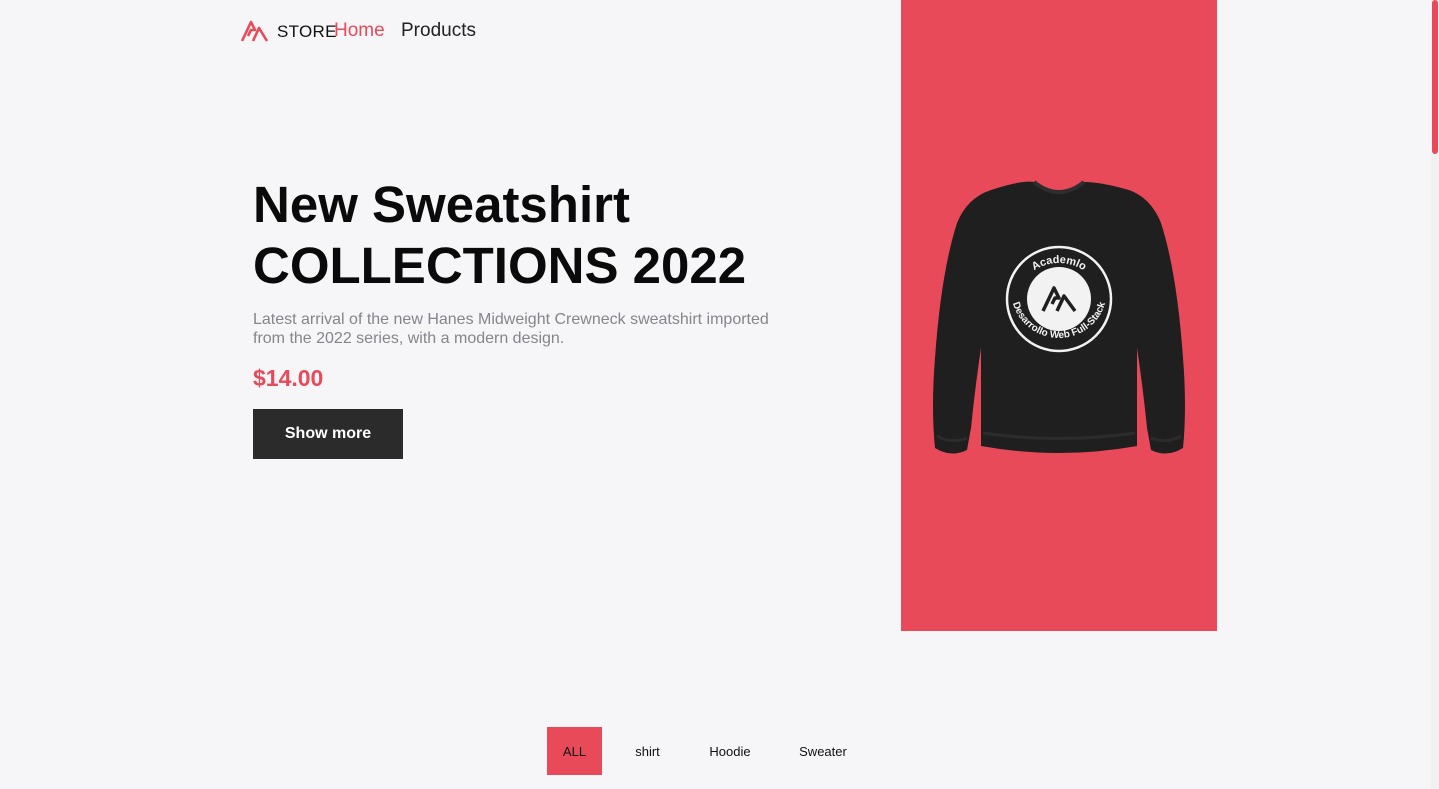  I want to click on filter-all-button: ALL, so click(574, 751).